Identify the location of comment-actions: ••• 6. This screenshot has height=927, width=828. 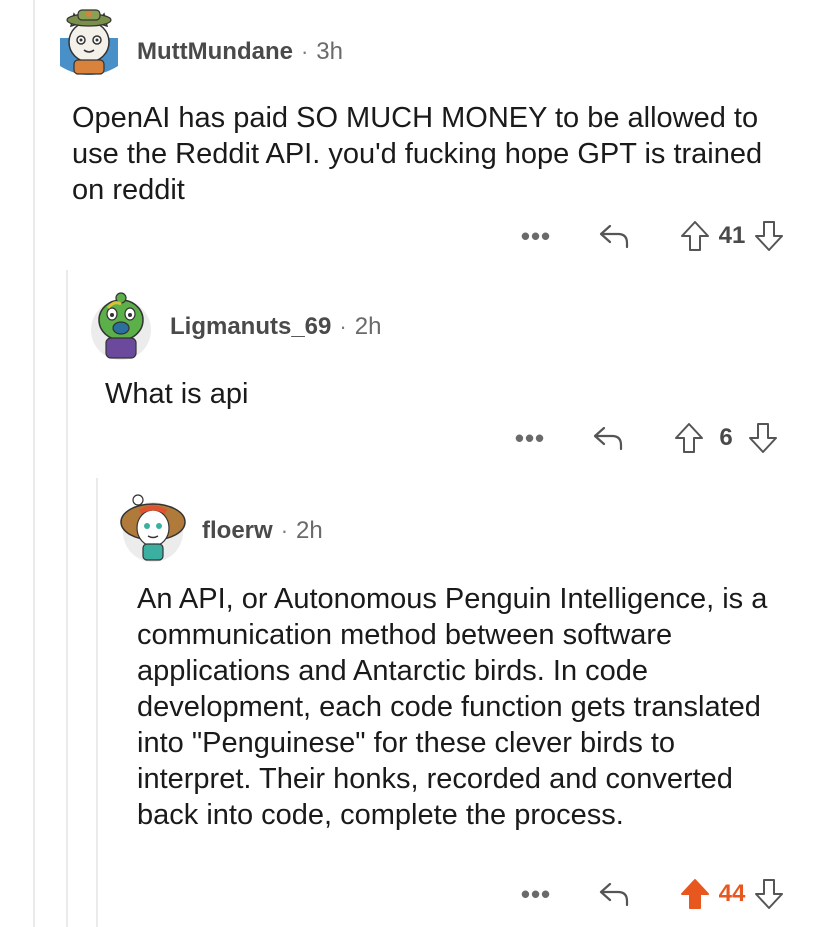
(645, 438).